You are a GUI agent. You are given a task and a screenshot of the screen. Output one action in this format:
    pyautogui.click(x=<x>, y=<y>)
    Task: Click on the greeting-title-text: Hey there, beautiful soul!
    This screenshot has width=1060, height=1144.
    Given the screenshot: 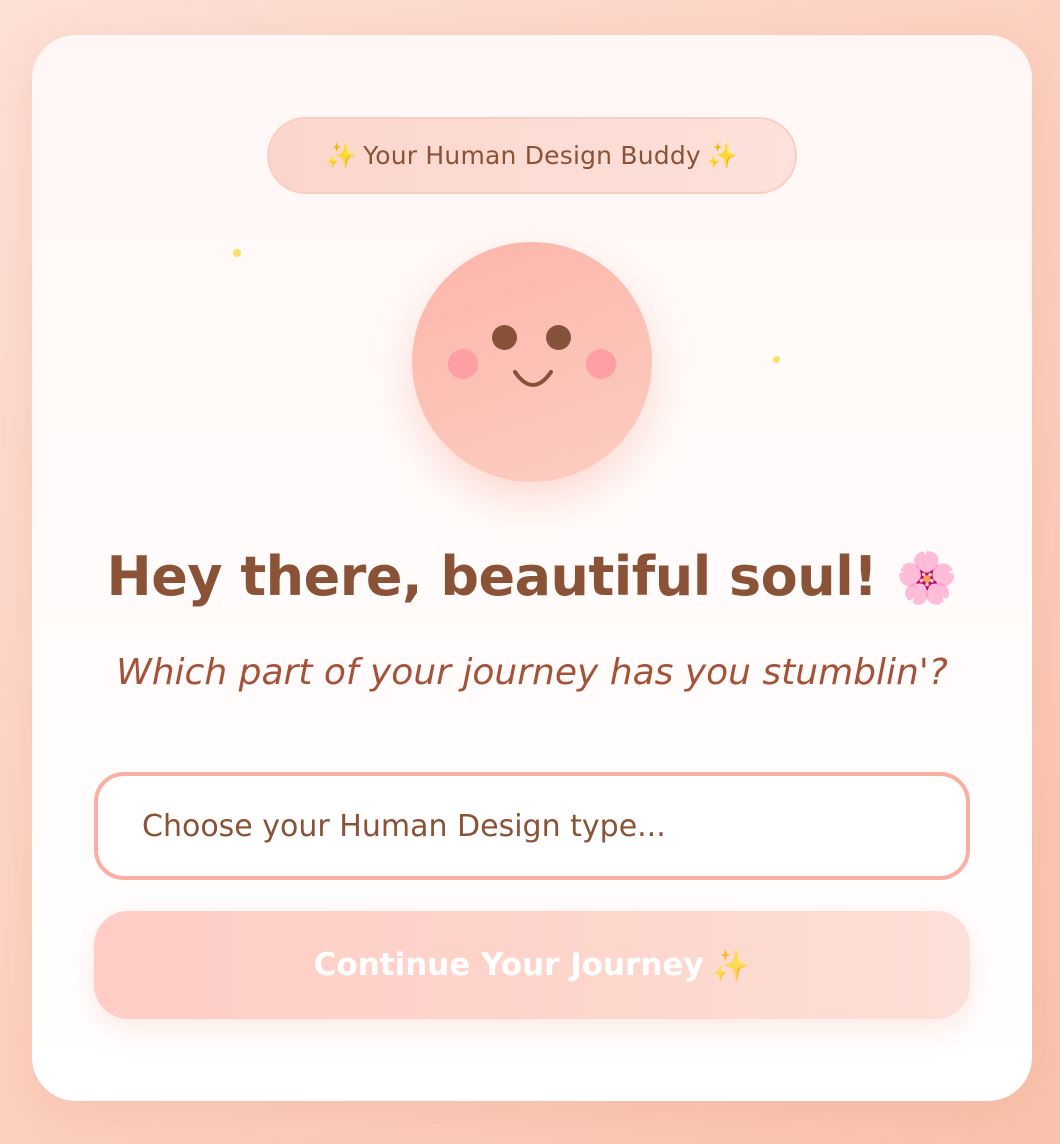 What is the action you would take?
    pyautogui.click(x=492, y=576)
    